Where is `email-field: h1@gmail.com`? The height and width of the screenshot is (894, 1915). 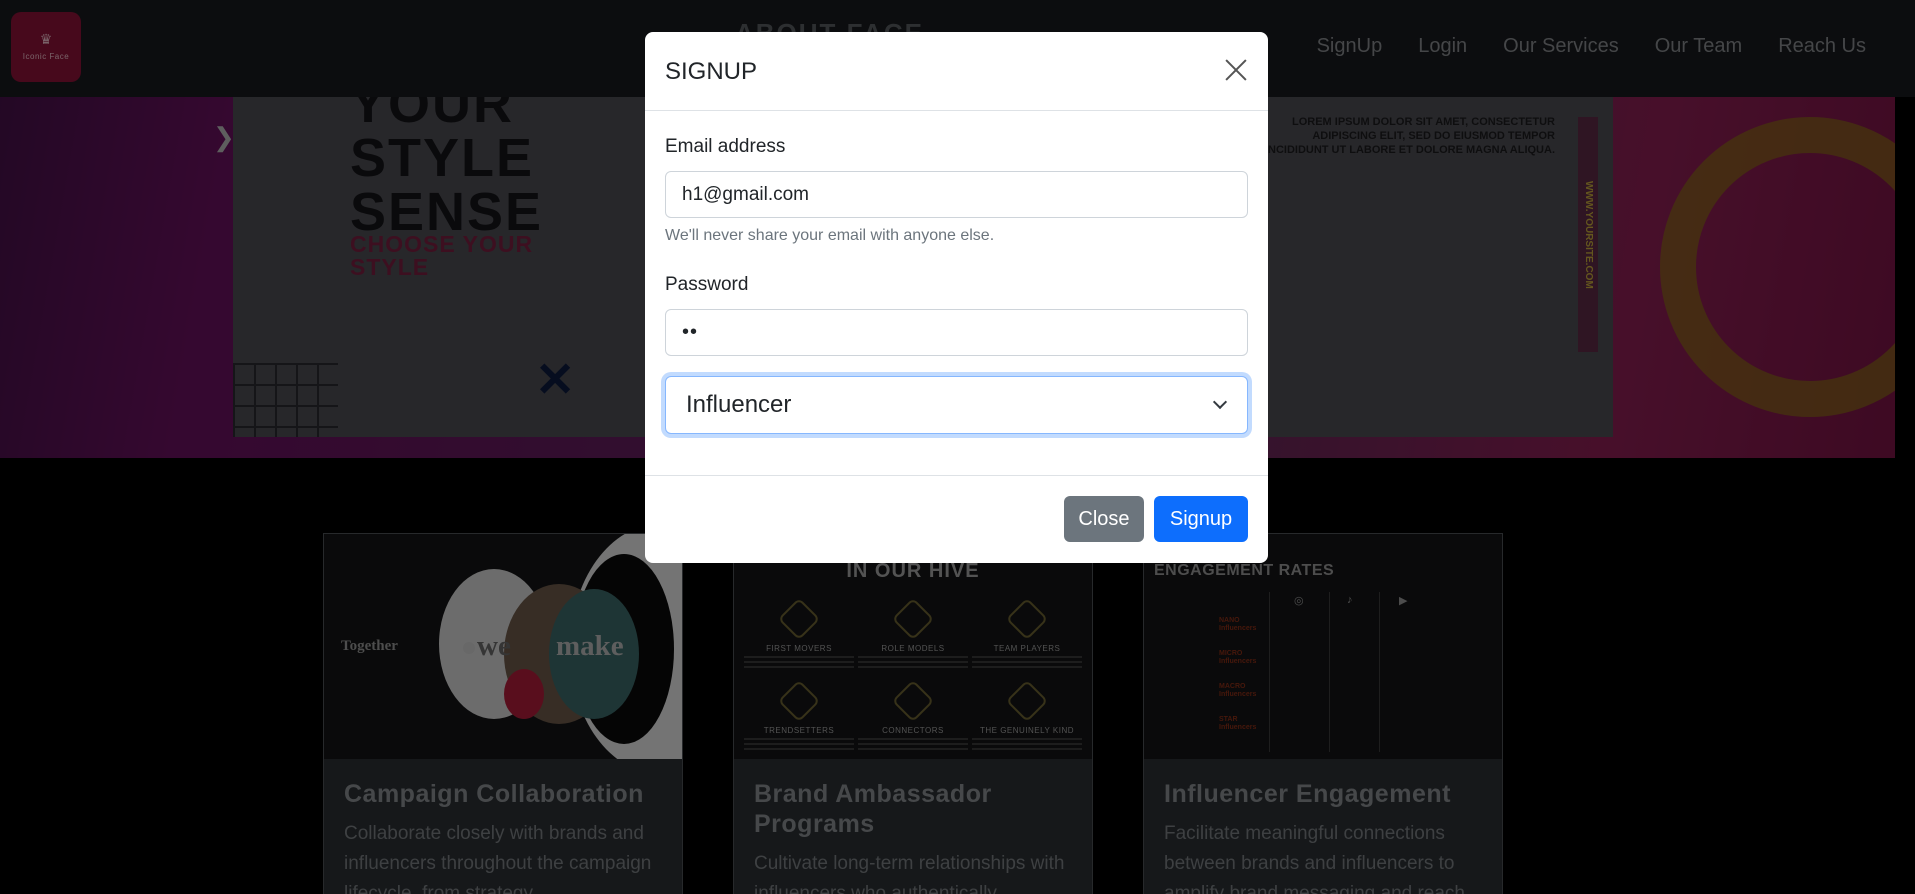 email-field: h1@gmail.com is located at coordinates (956, 194).